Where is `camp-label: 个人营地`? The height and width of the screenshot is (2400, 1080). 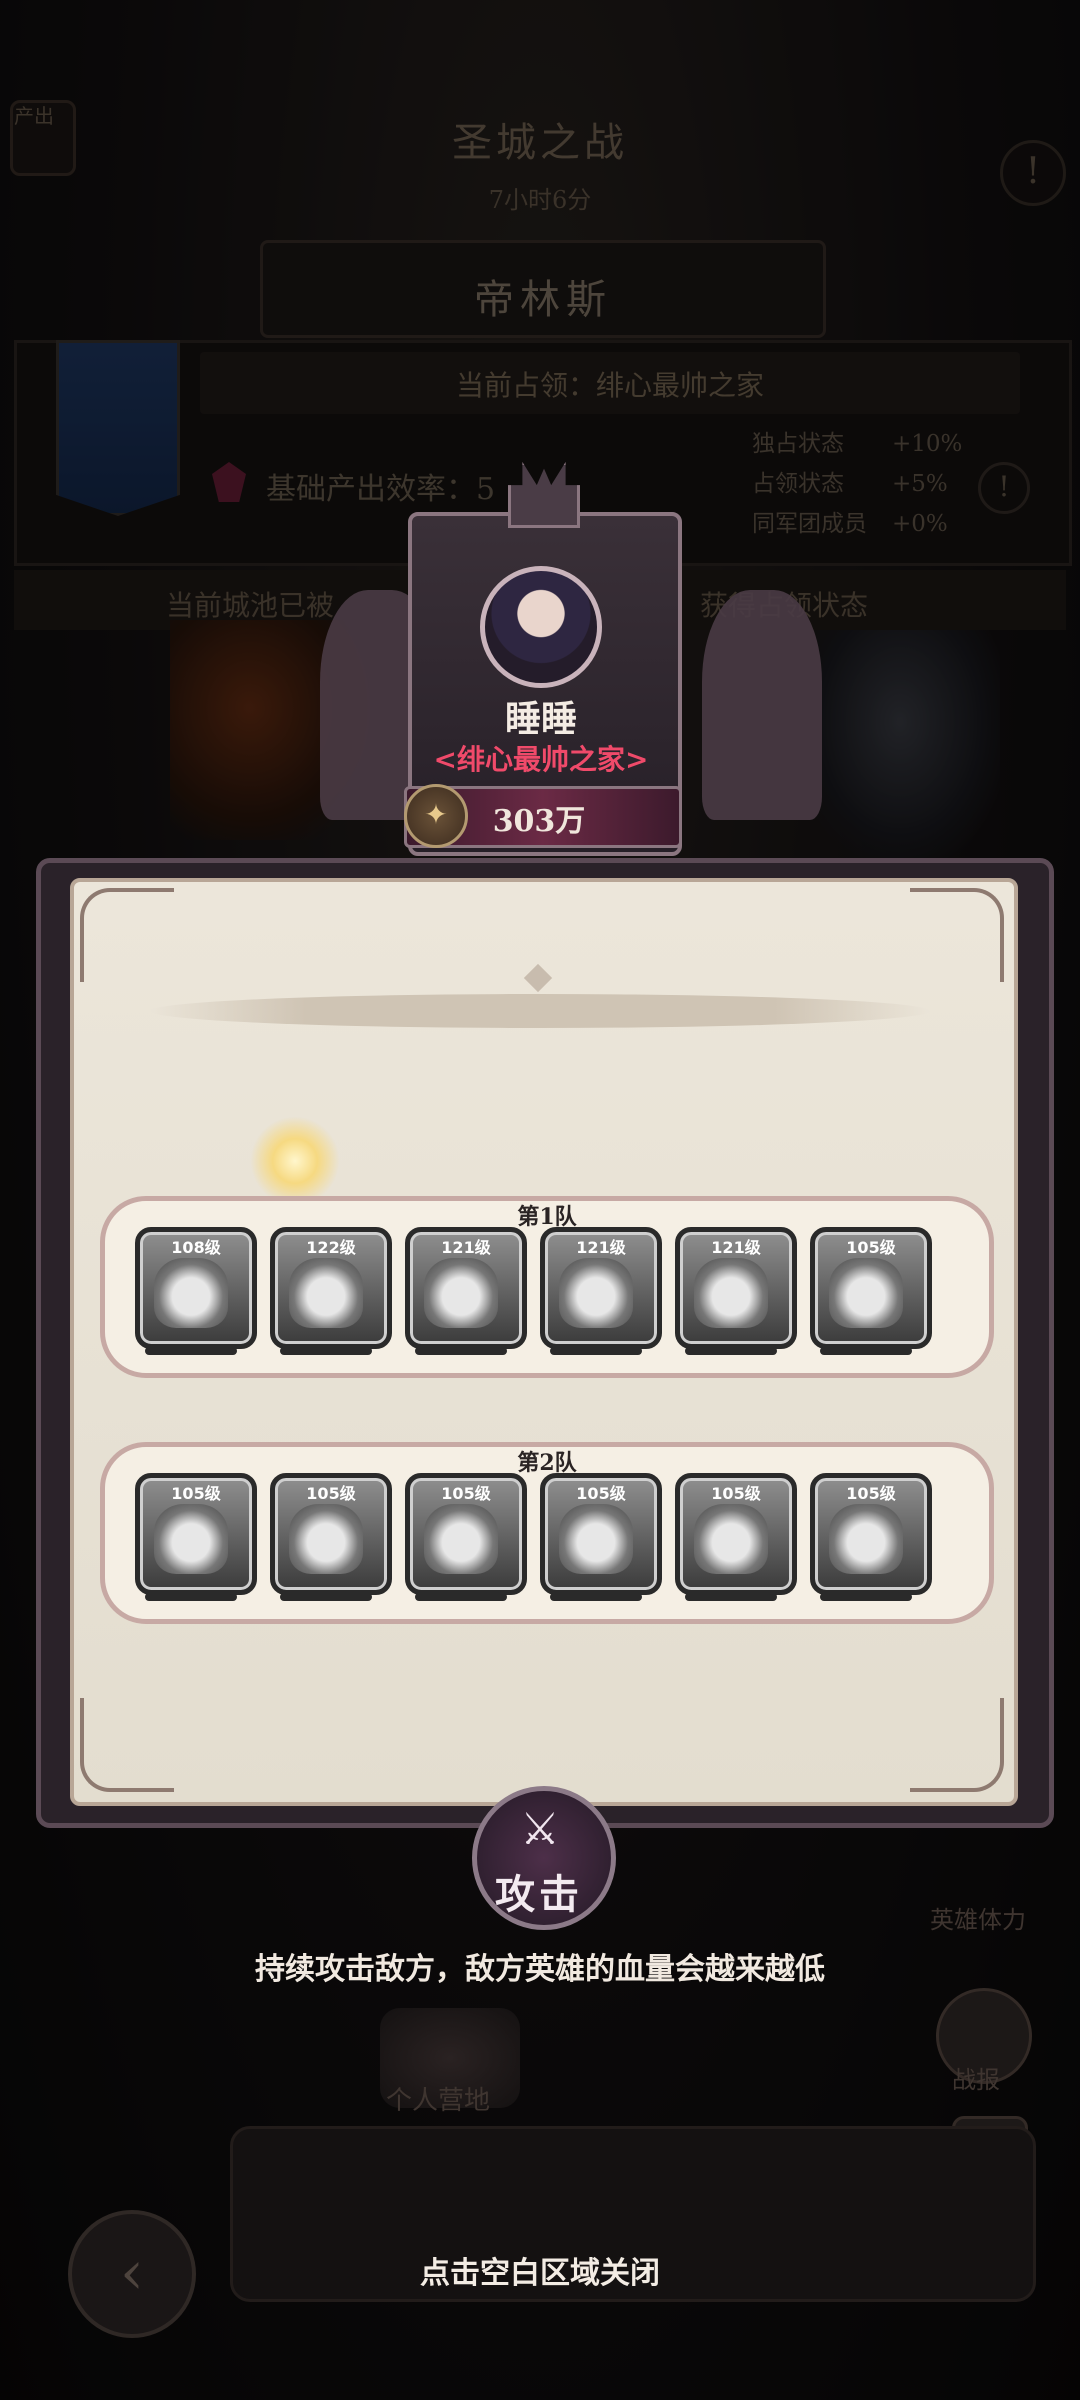
camp-label: 个人营地 is located at coordinates (438, 2101).